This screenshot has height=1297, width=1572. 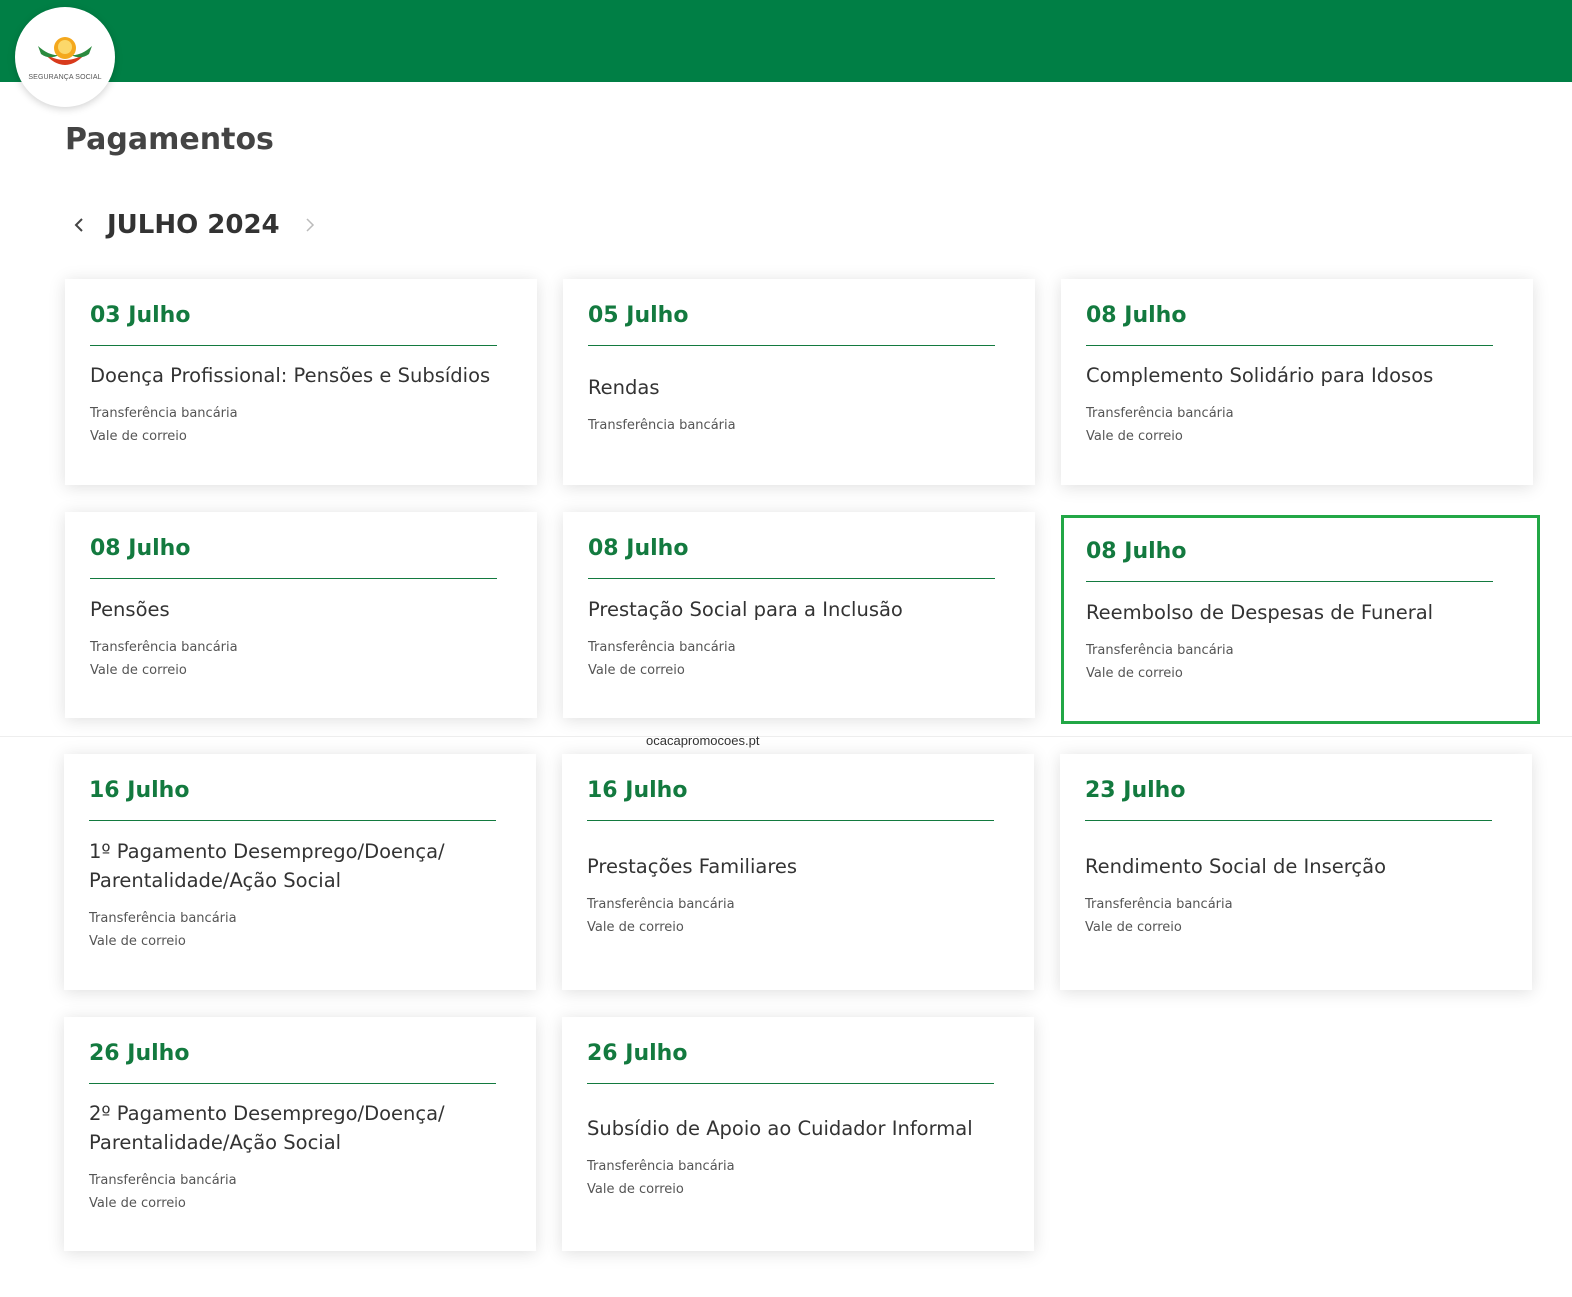 What do you see at coordinates (638, 315) in the screenshot?
I see `payment-date: 05 Julho` at bounding box center [638, 315].